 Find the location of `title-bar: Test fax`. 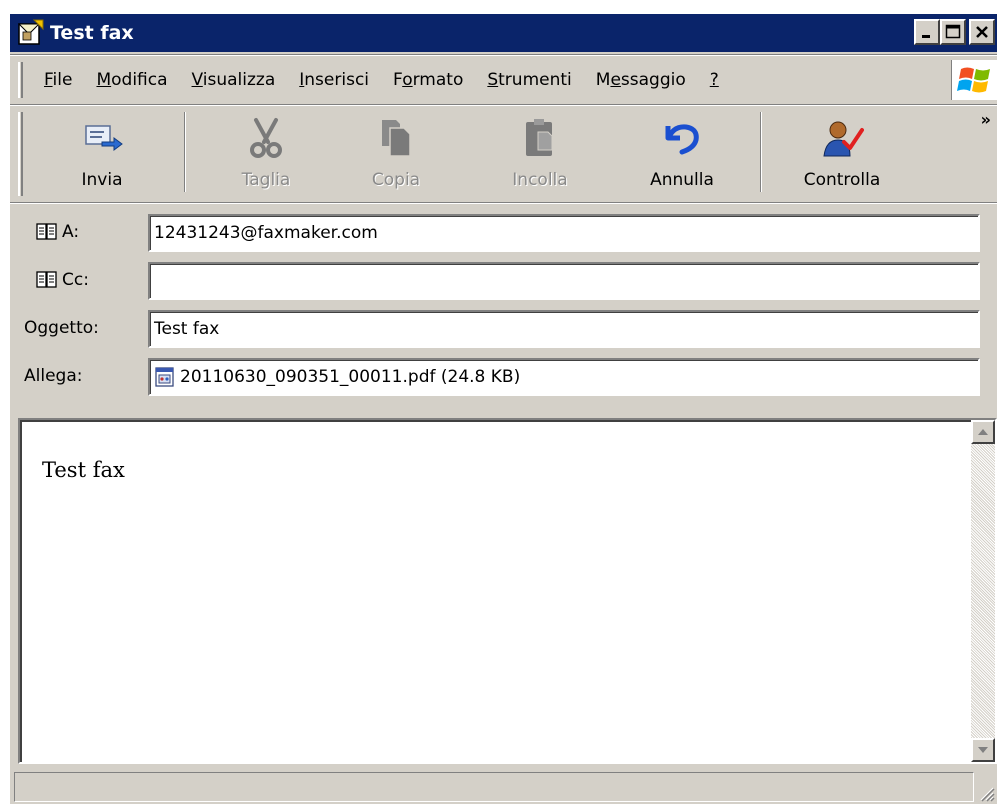

title-bar: Test fax is located at coordinates (503, 33).